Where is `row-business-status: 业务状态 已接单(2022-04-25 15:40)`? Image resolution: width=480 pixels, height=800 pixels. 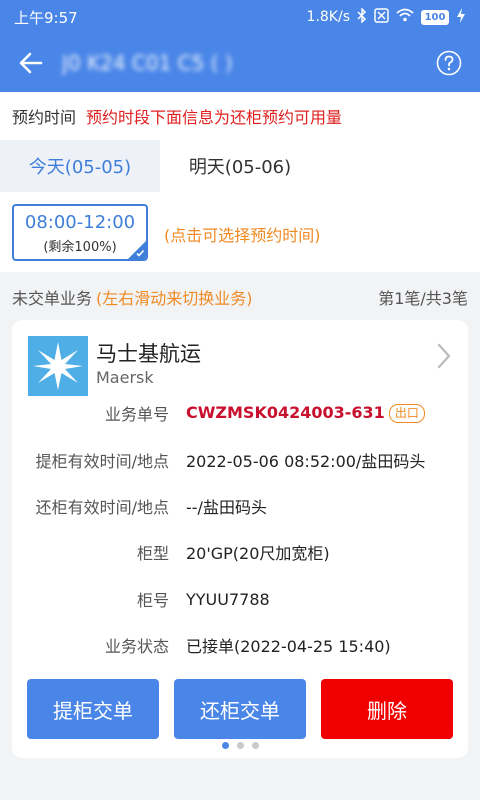
row-business-status: 业务状态 已接单(2022-04-25 15:40) is located at coordinates (240, 645).